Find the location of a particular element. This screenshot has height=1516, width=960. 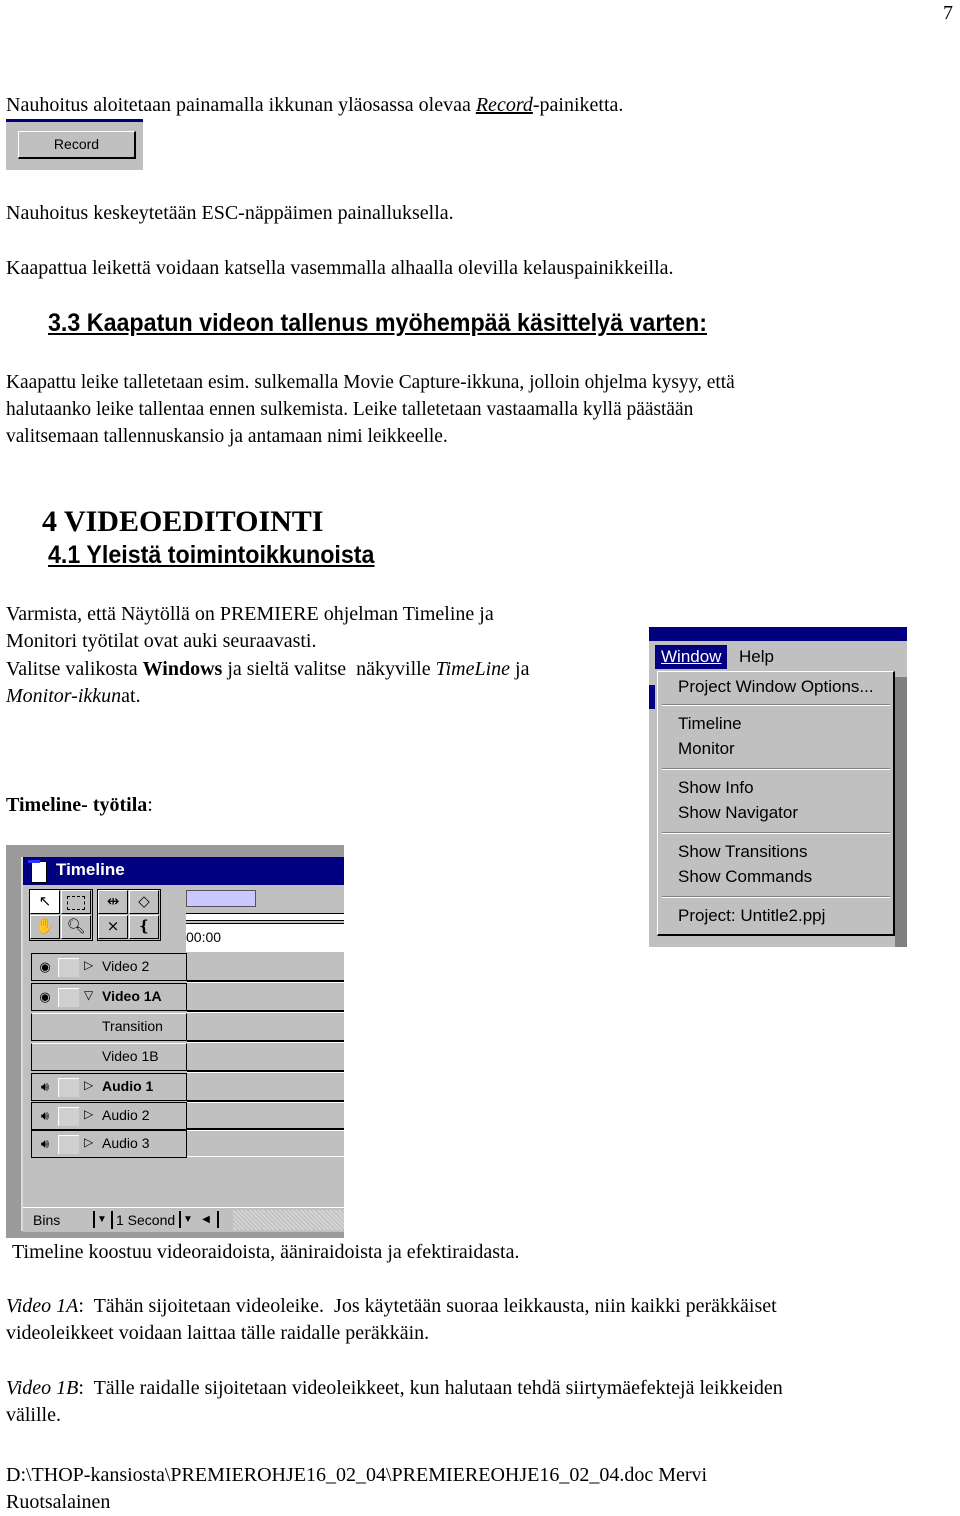

page-number: 7 is located at coordinates (948, 13).